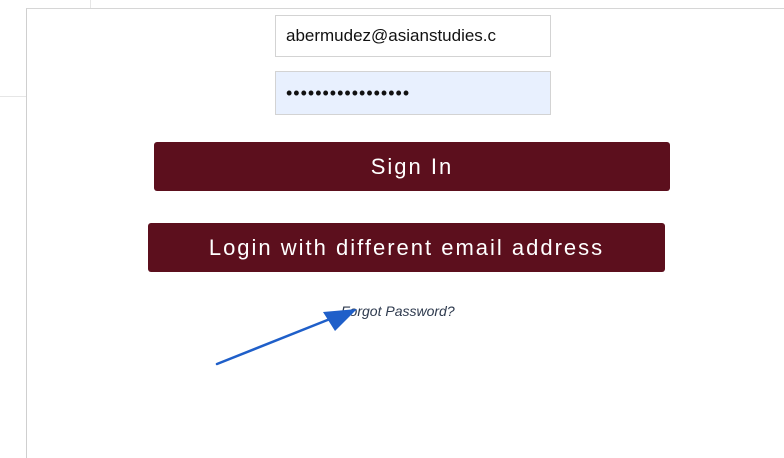 This screenshot has width=784, height=458. What do you see at coordinates (286, 337) in the screenshot?
I see `arrow-pointer-icon` at bounding box center [286, 337].